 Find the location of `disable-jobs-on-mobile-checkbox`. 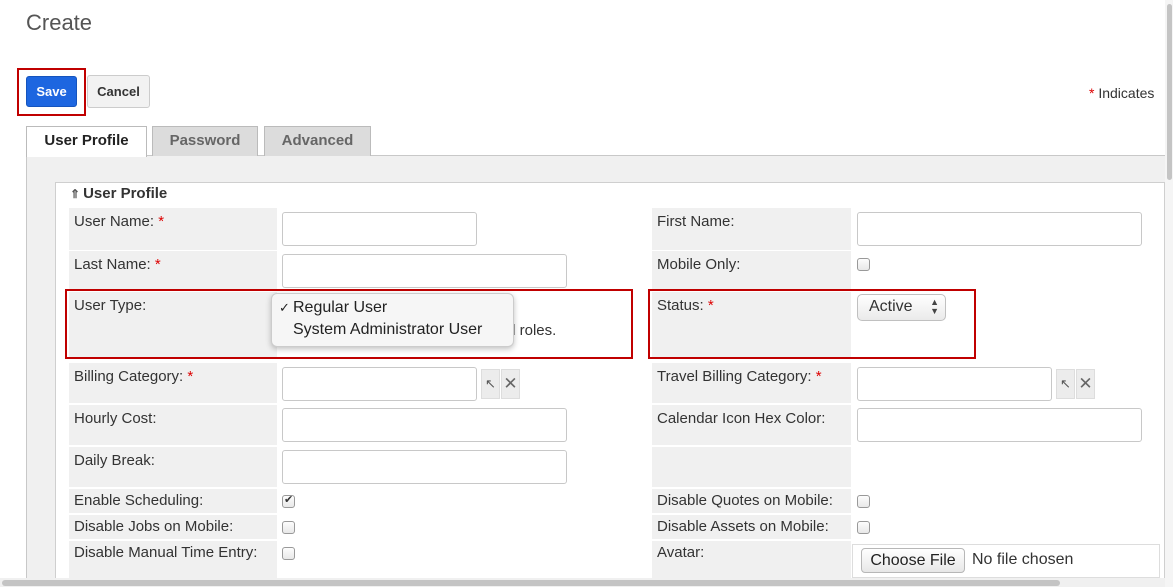

disable-jobs-on-mobile-checkbox is located at coordinates (288, 527).